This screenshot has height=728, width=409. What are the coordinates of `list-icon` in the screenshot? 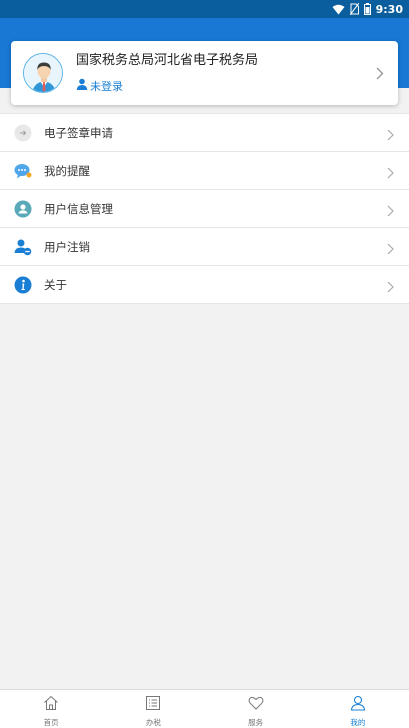 It's located at (153, 705).